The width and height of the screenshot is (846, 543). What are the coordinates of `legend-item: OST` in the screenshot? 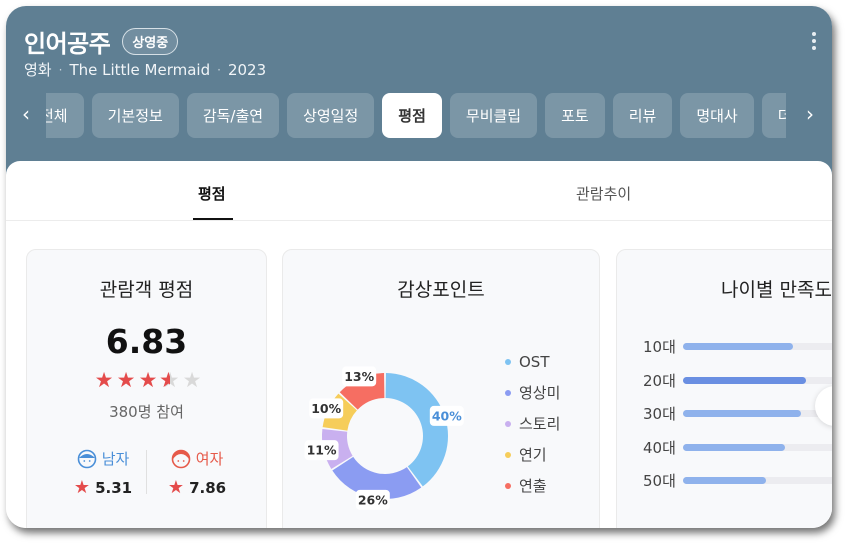 It's located at (532, 361).